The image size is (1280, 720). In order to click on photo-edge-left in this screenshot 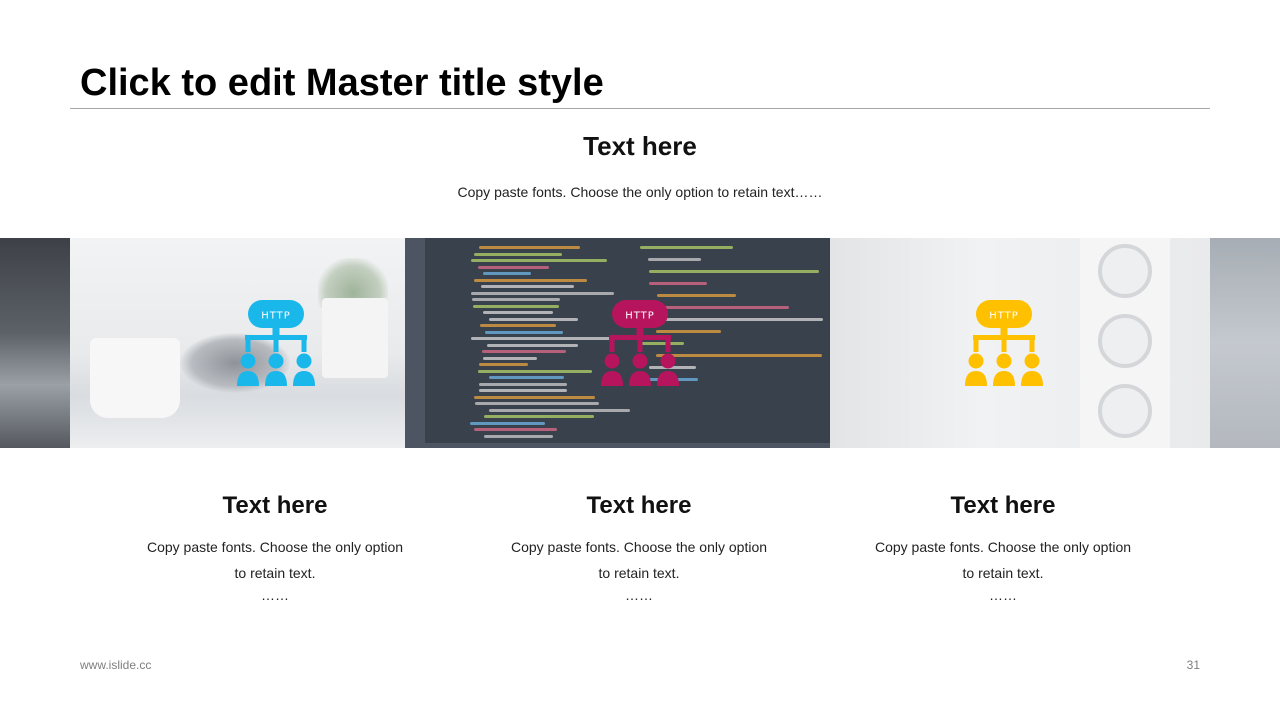, I will do `click(35, 343)`.